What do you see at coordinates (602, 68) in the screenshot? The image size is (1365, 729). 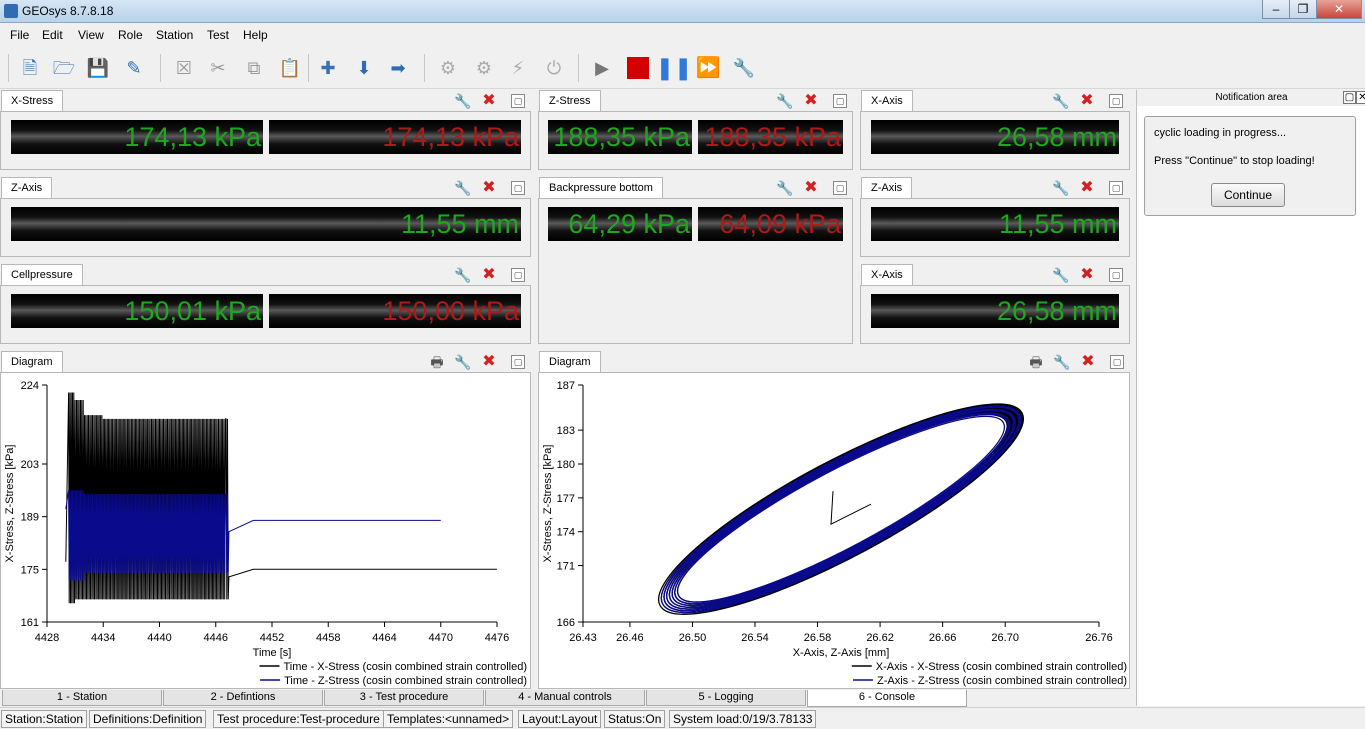 I see `play-icon: ▶` at bounding box center [602, 68].